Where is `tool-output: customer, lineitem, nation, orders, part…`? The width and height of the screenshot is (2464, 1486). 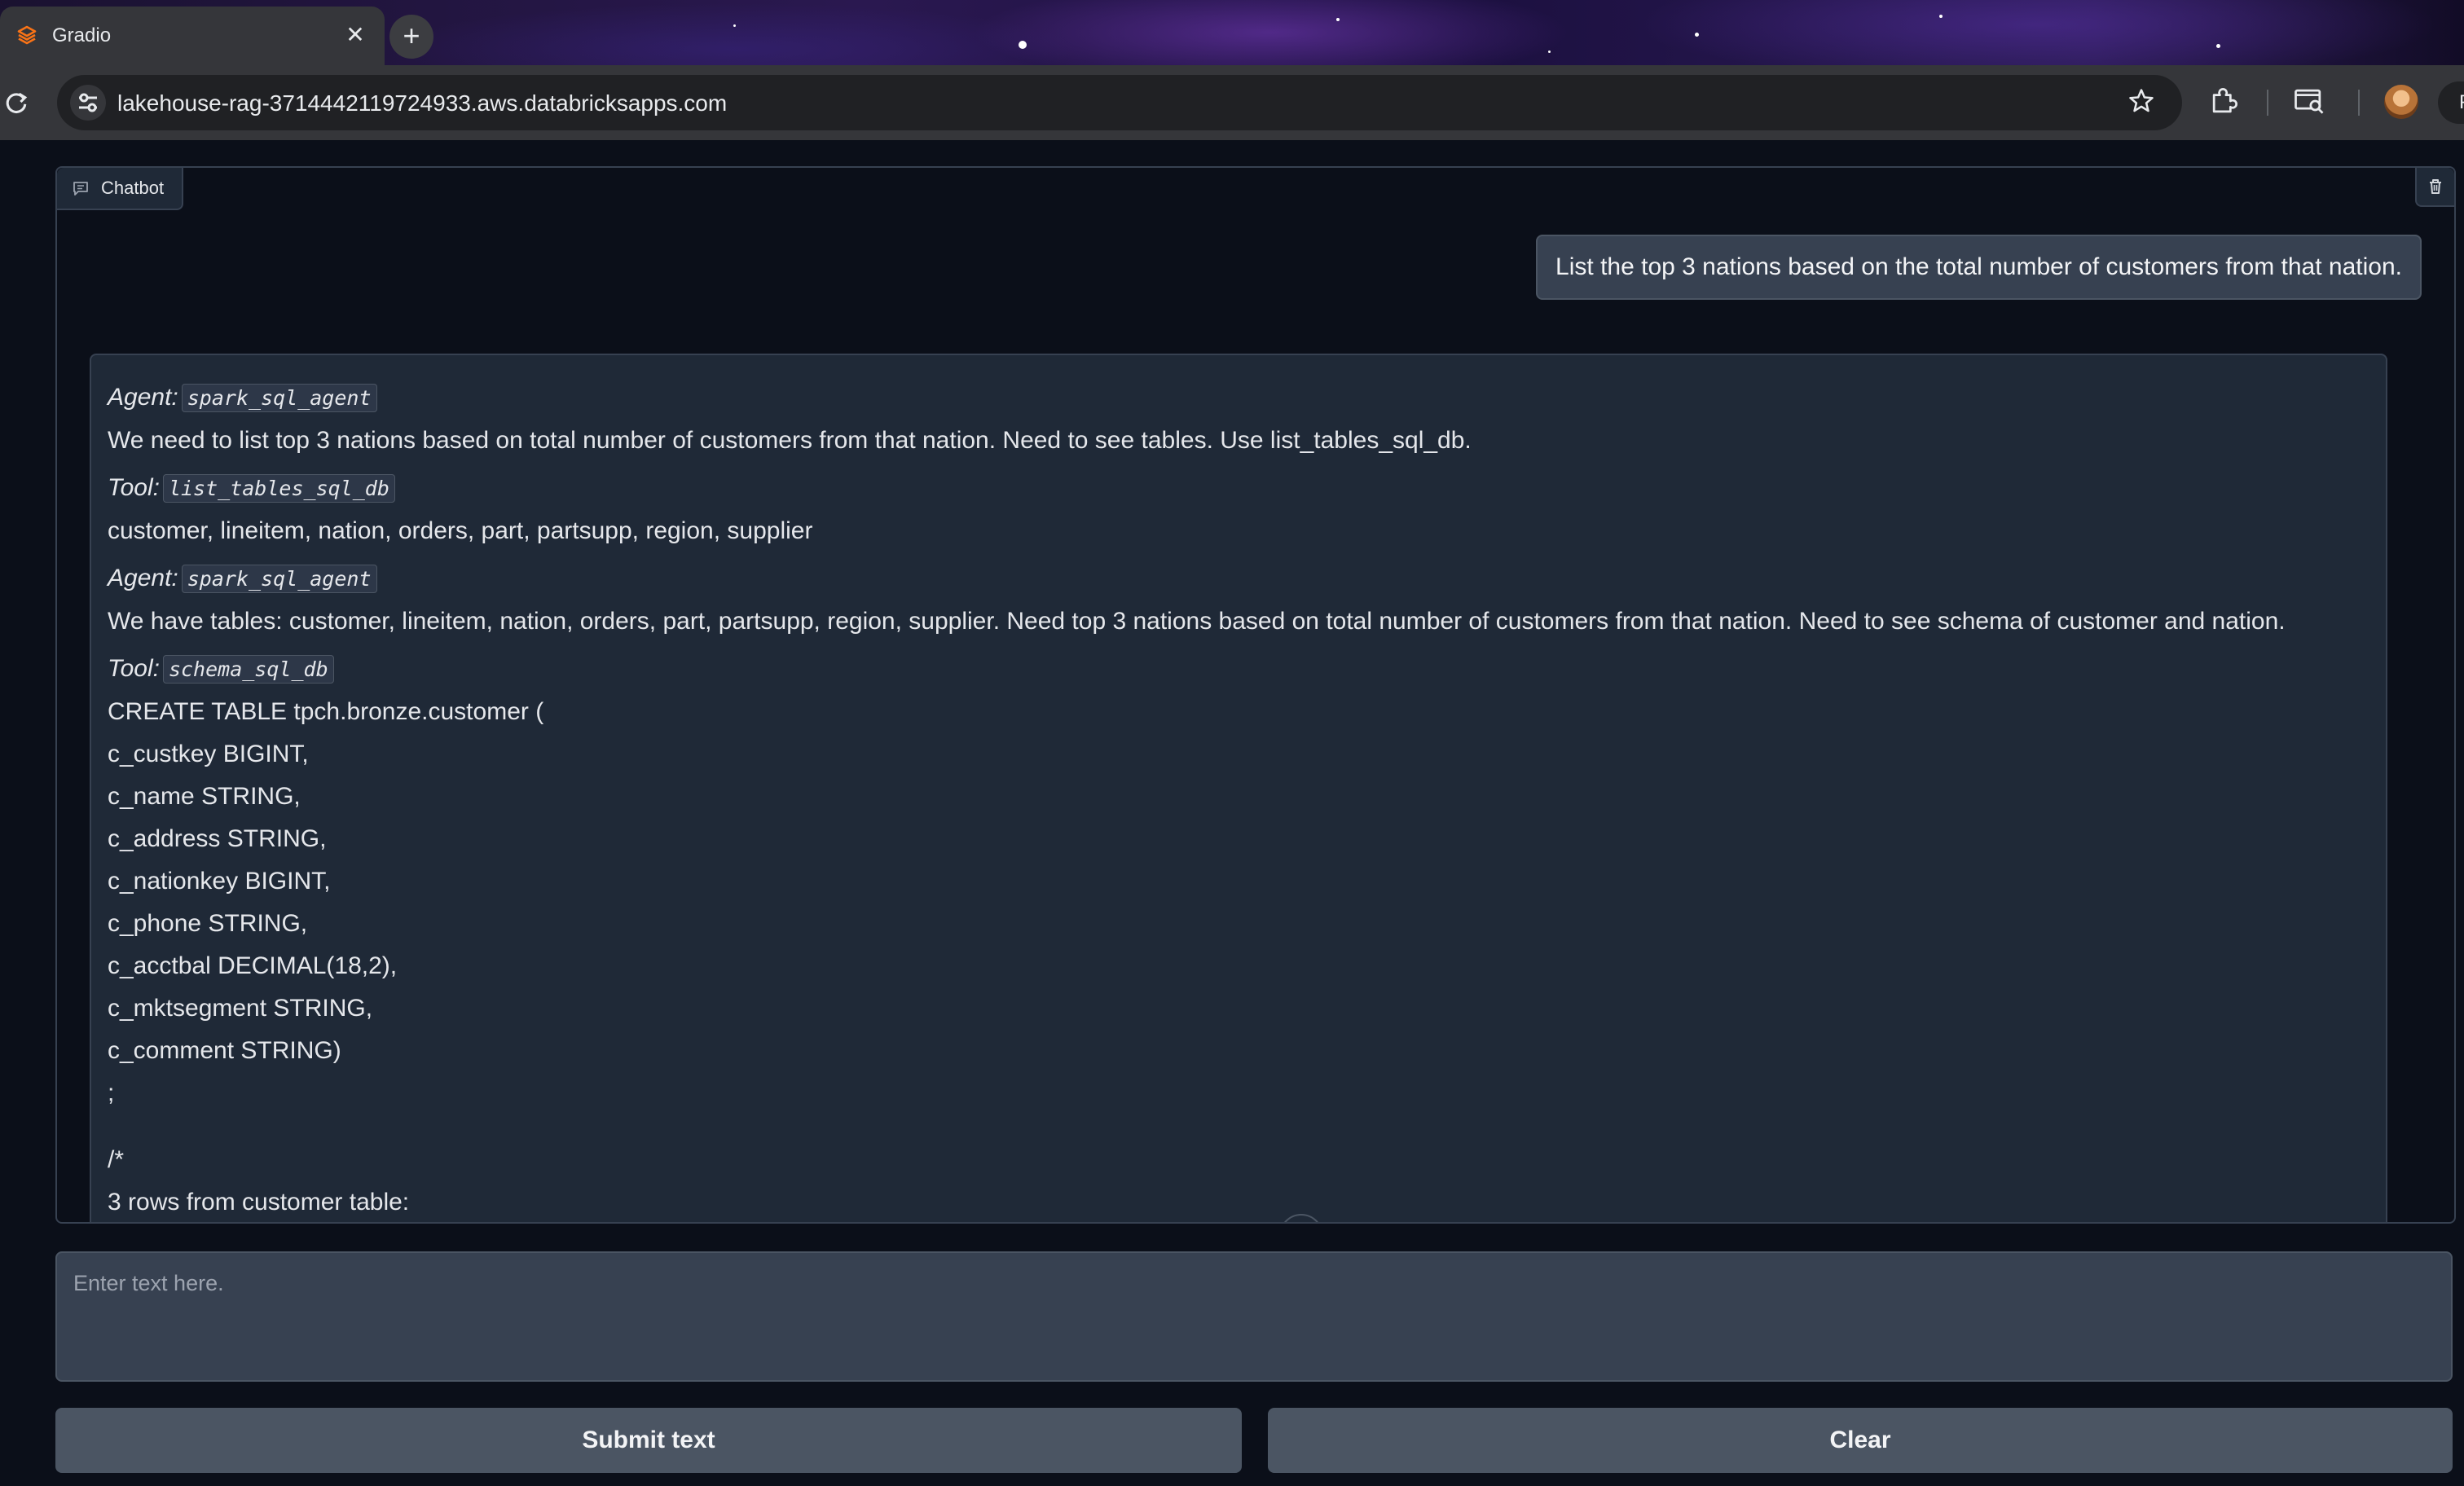 tool-output: customer, lineitem, nation, orders, part… is located at coordinates (460, 530).